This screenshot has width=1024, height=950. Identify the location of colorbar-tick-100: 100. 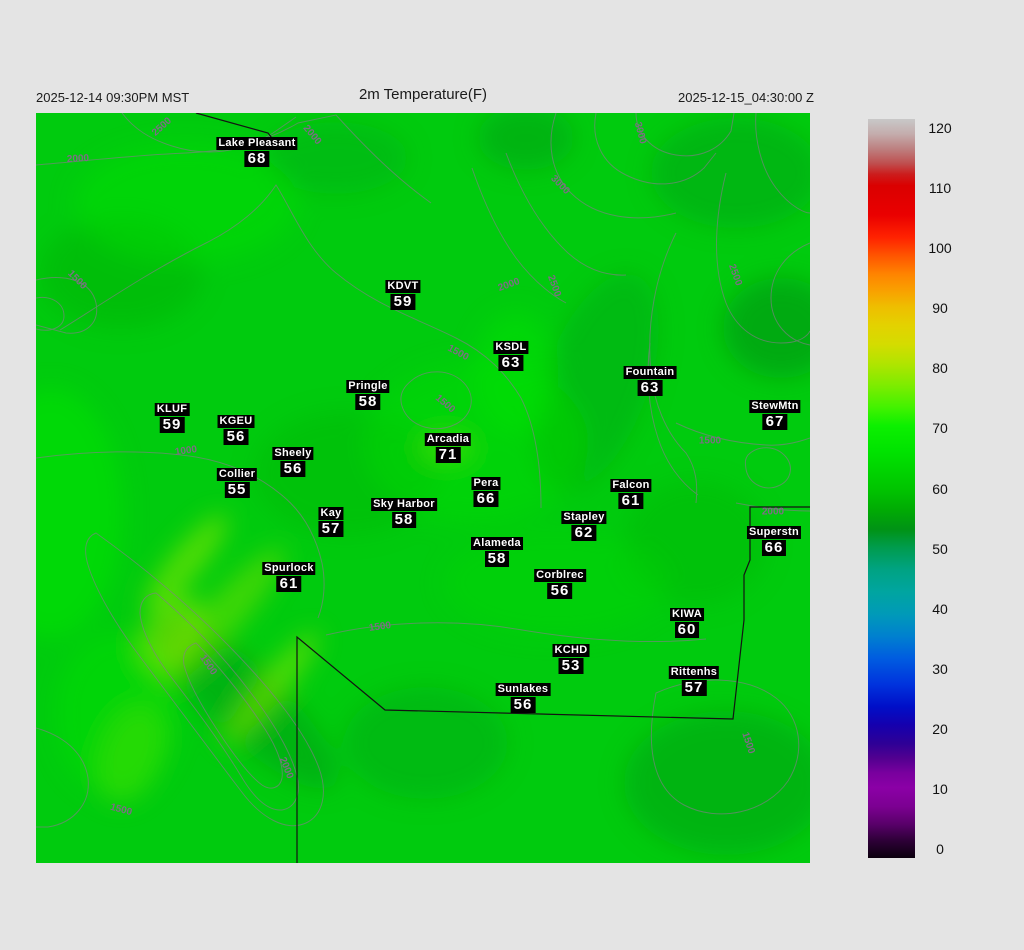
(940, 248).